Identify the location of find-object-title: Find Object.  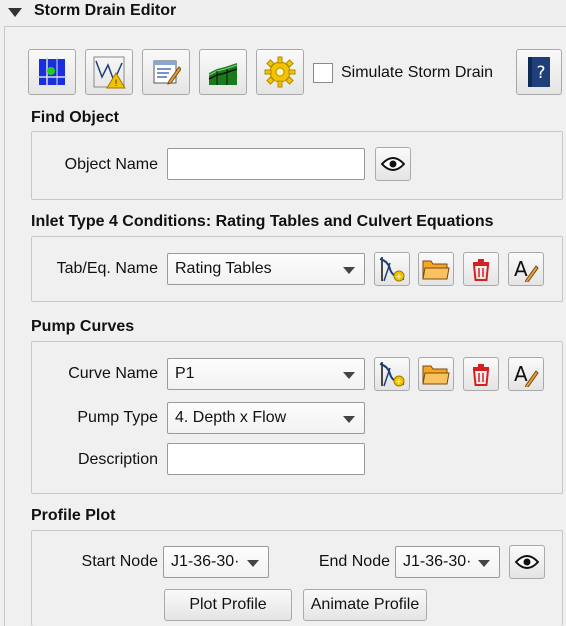
(75, 117).